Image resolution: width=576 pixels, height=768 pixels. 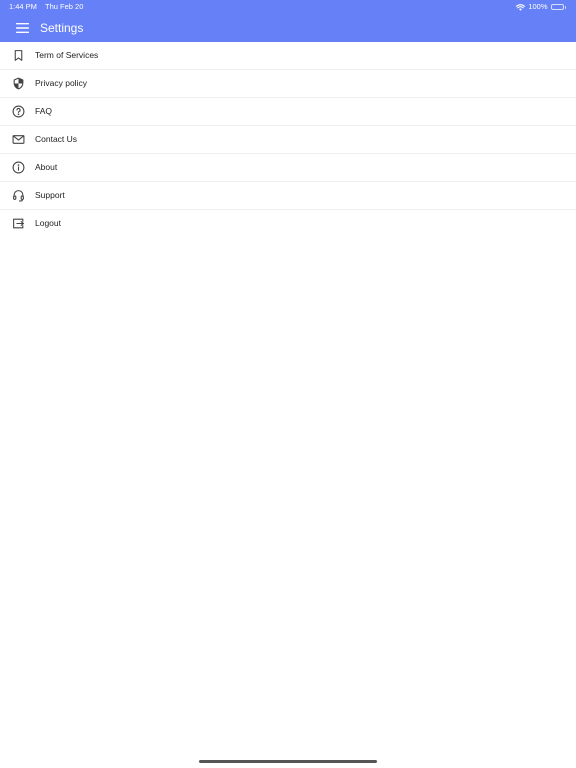 What do you see at coordinates (18, 83) in the screenshot?
I see `shield-icon` at bounding box center [18, 83].